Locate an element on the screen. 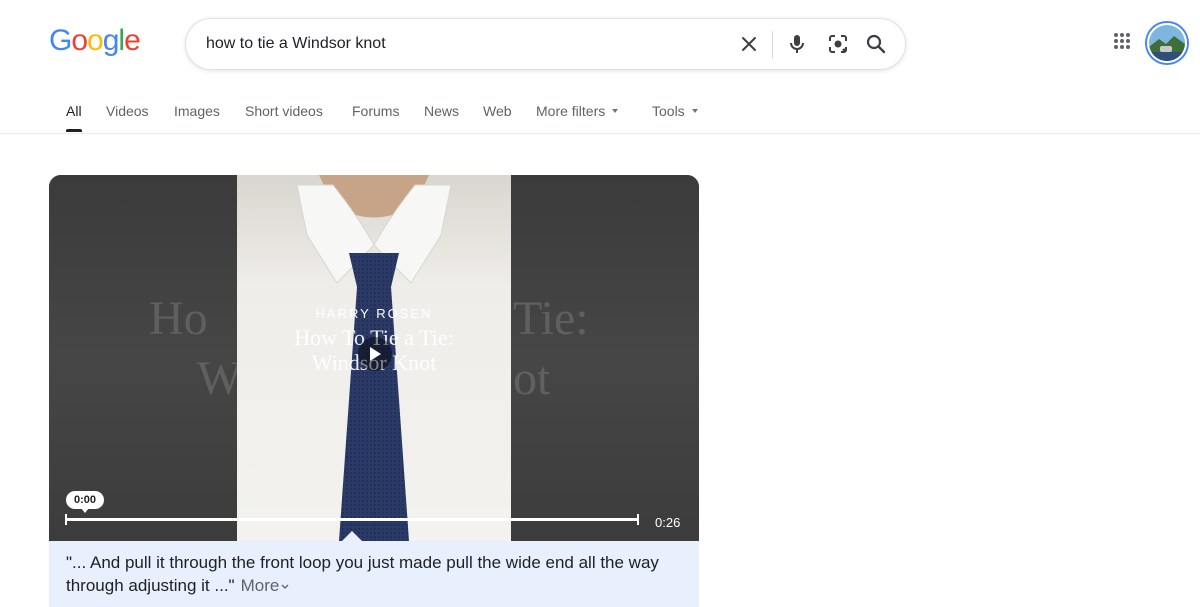 Image resolution: width=1200 pixels, height=607 pixels. tab-images: Images is located at coordinates (197, 111).